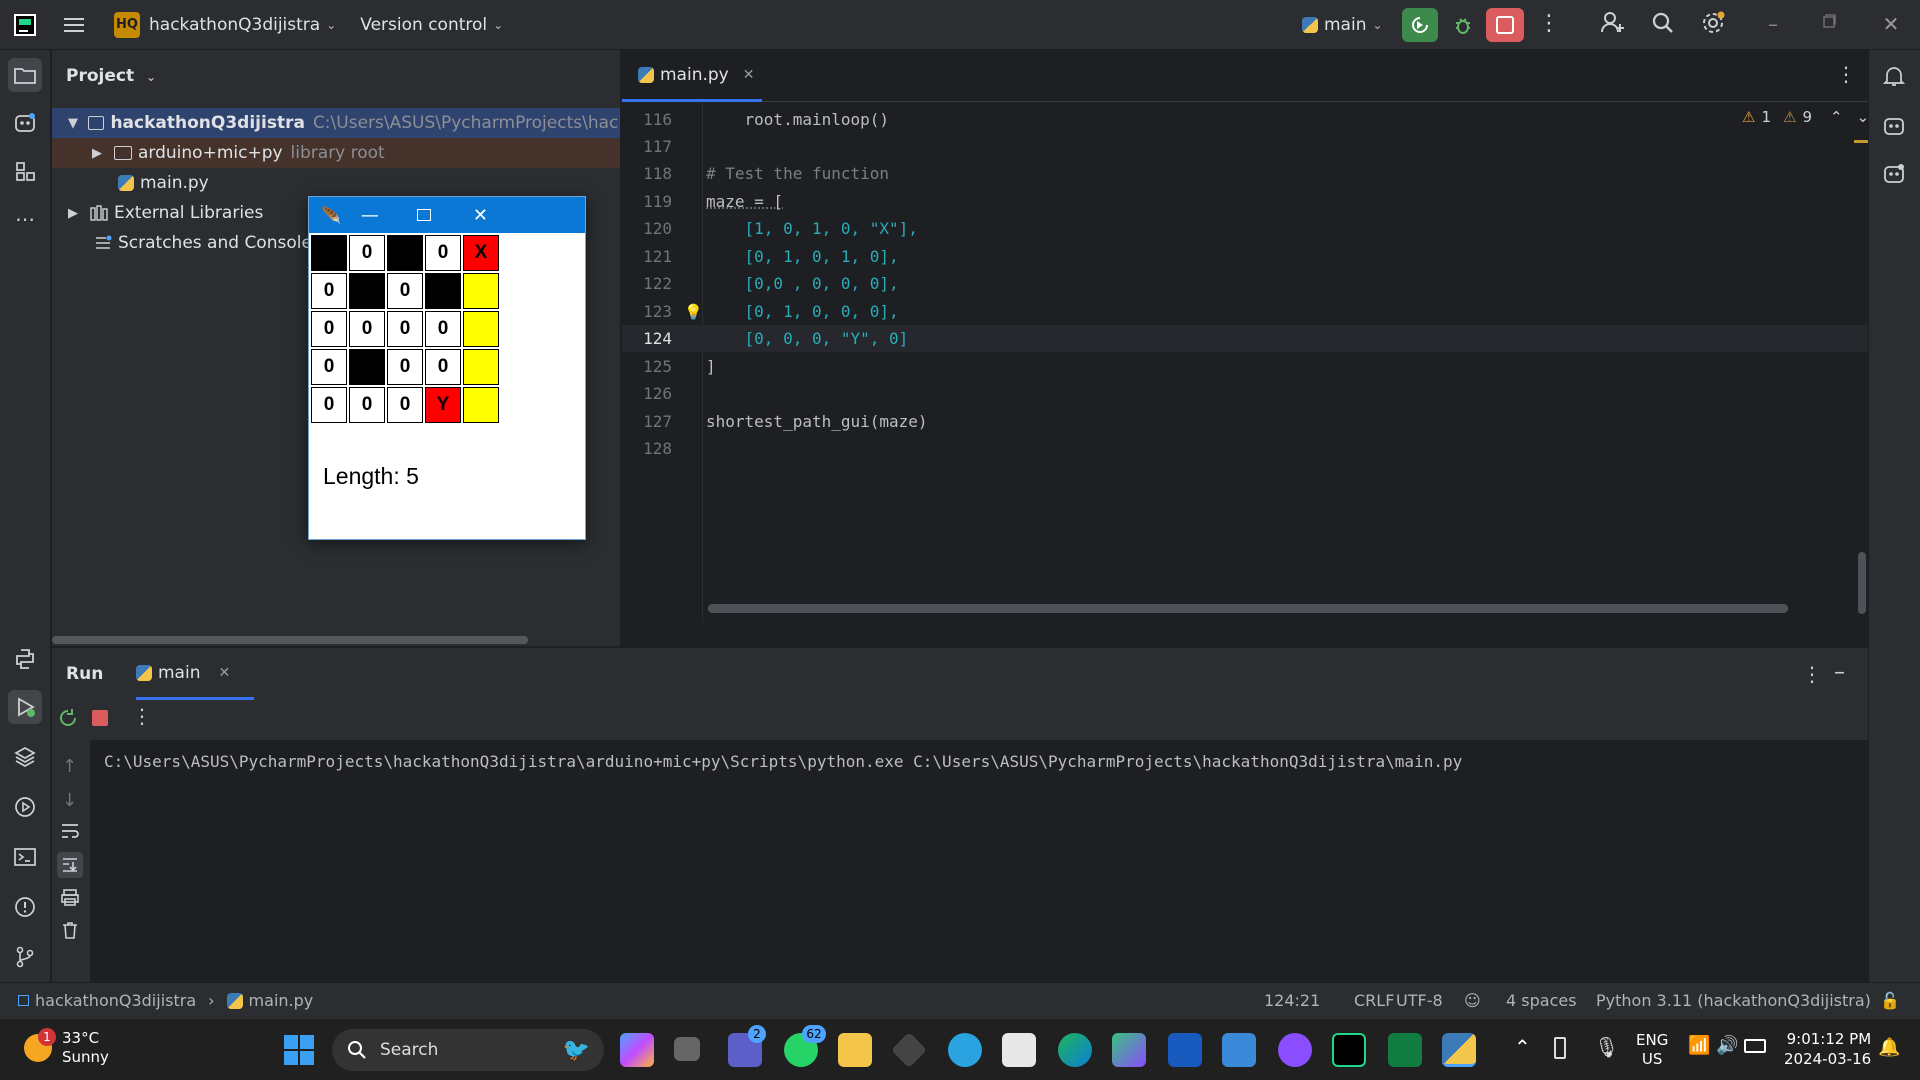  What do you see at coordinates (1522, 1047) in the screenshot?
I see `show-hidden-icons-button: ⌃` at bounding box center [1522, 1047].